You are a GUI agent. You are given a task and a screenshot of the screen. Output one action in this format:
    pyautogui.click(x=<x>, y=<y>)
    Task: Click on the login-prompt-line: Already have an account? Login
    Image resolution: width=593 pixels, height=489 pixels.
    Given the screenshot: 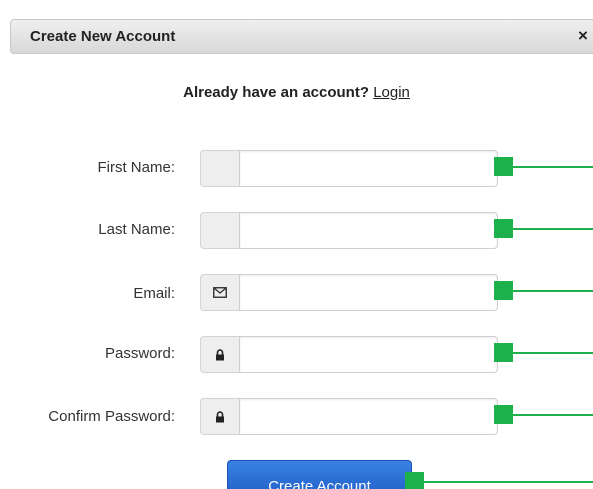 What is the action you would take?
    pyautogui.click(x=296, y=92)
    